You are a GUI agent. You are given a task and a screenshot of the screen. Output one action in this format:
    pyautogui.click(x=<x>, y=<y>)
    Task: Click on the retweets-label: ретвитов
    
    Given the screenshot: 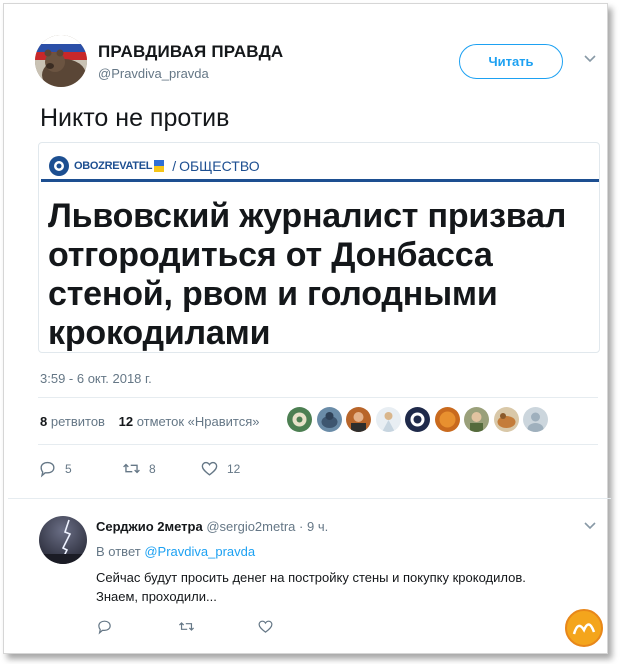 What is the action you would take?
    pyautogui.click(x=78, y=421)
    